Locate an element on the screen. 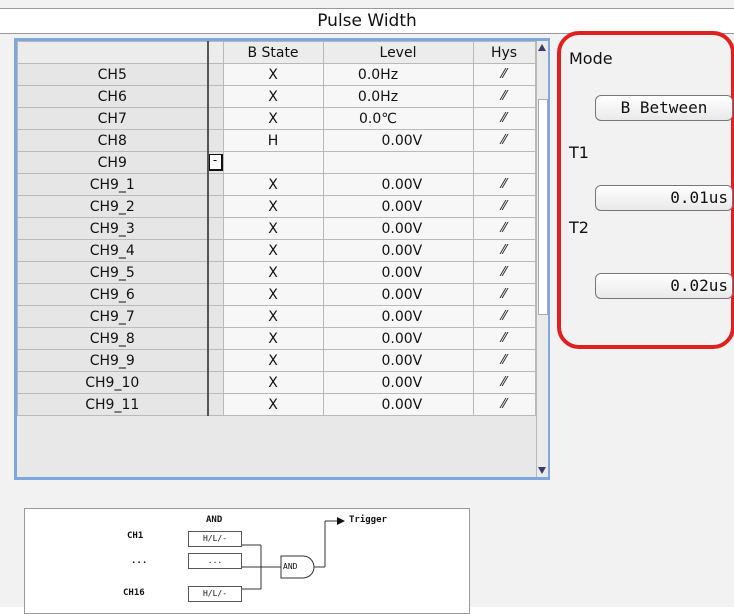 Image resolution: width=734 pixels, height=614 pixels. table-row: CH9_4 X 0.00V ⁄⁄ is located at coordinates (276, 250).